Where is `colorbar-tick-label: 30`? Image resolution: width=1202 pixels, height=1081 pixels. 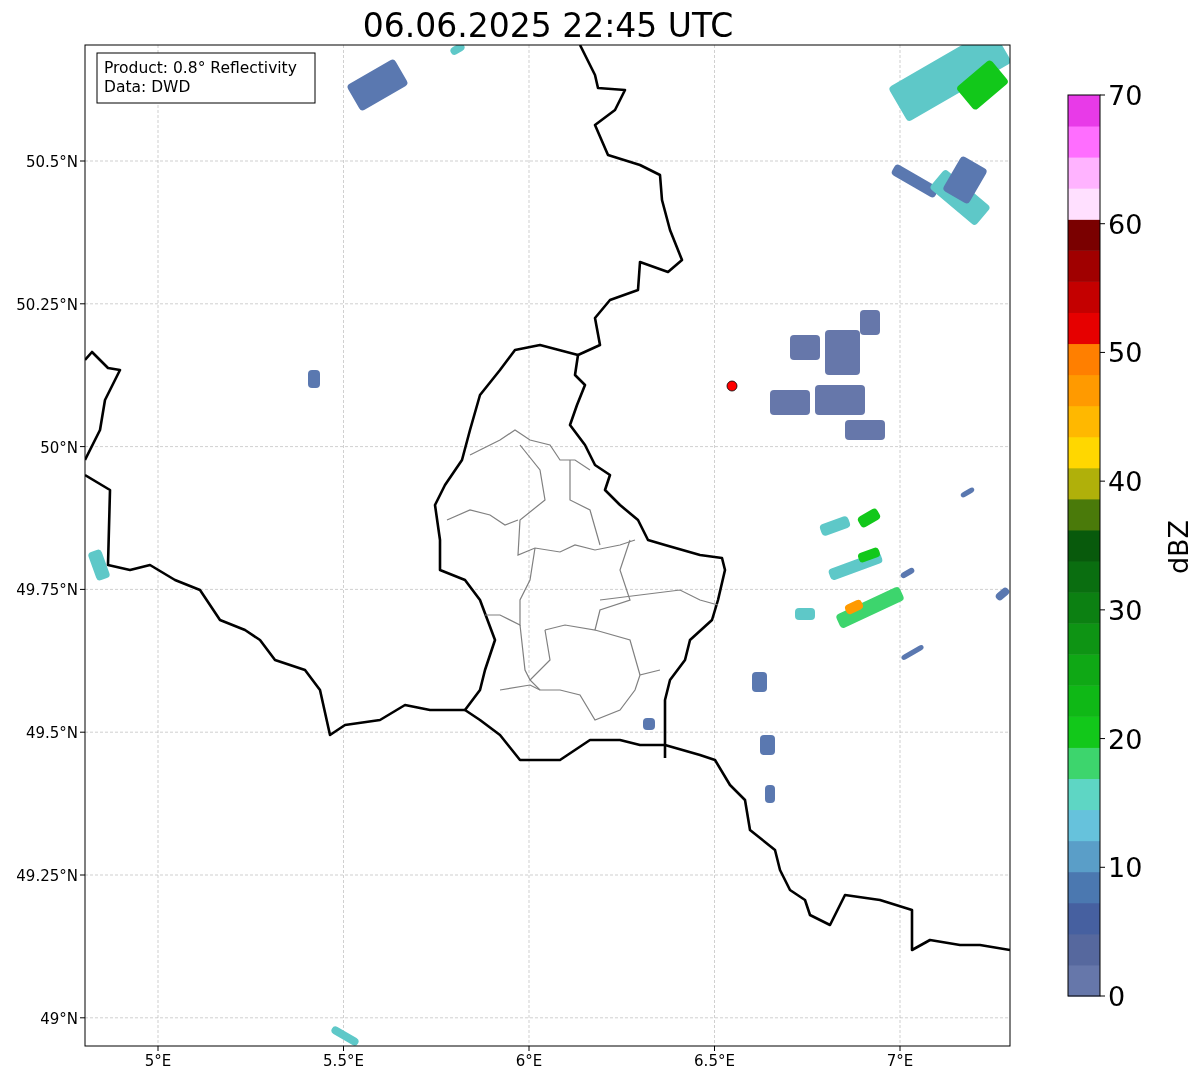 colorbar-tick-label: 30 is located at coordinates (1125, 610).